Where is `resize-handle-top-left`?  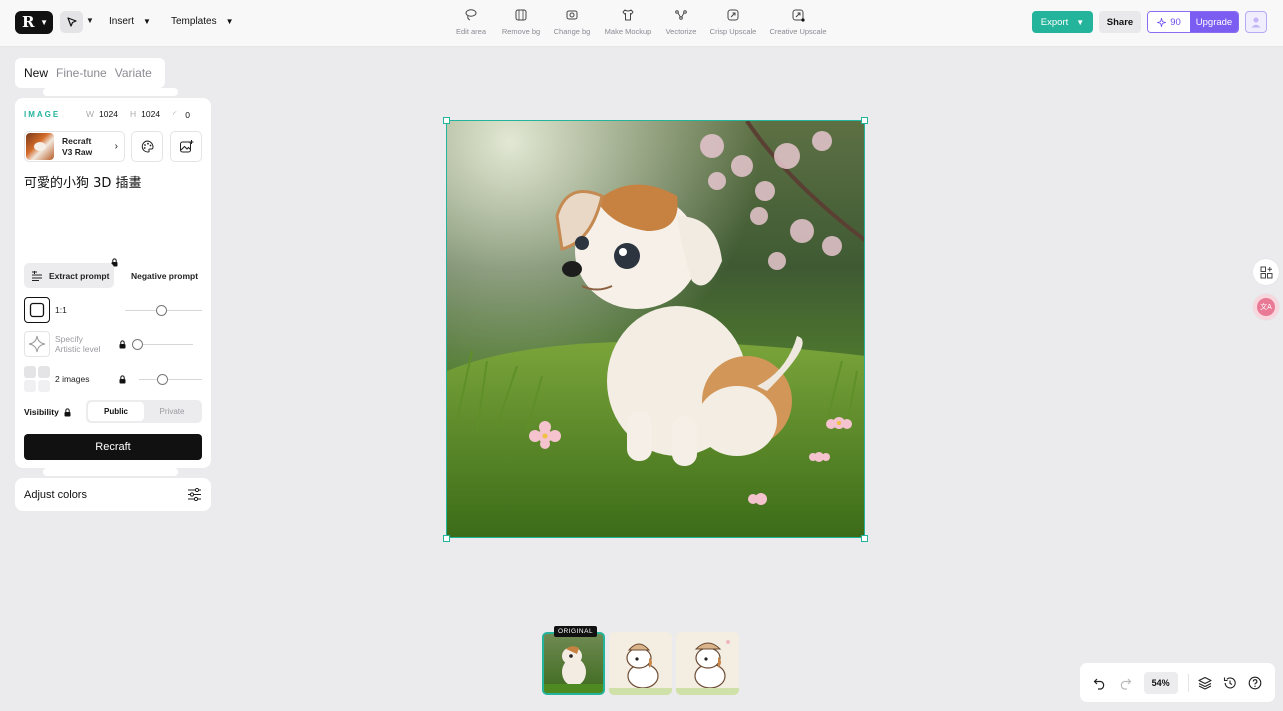
resize-handle-top-left is located at coordinates (446, 120).